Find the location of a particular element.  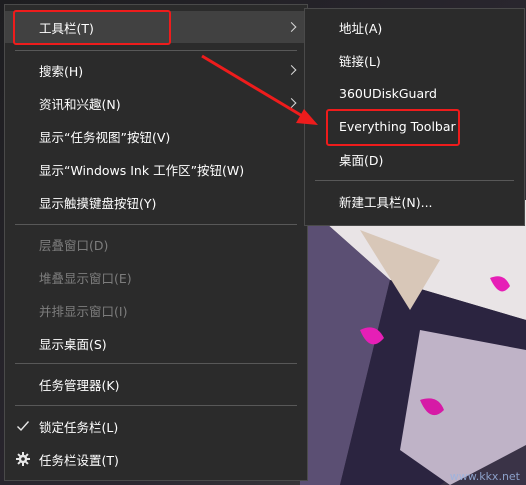

annotation-arrow-icon is located at coordinates (259, 89).